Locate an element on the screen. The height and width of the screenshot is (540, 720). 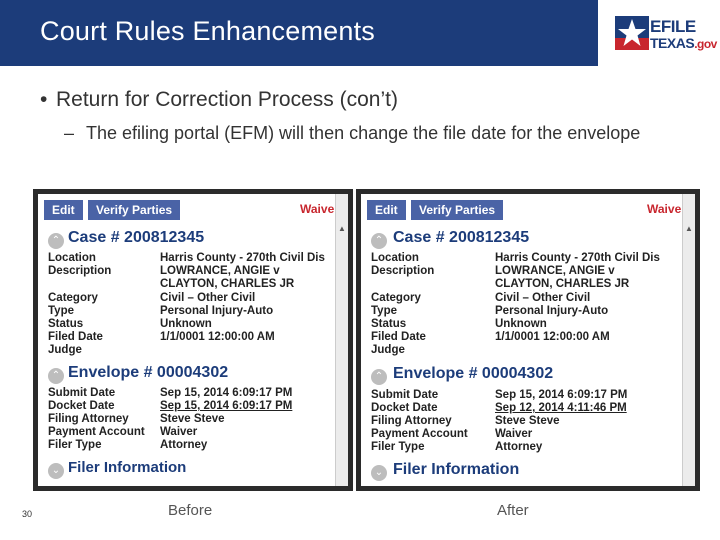
after-caption: After is located at coordinates (513, 510).